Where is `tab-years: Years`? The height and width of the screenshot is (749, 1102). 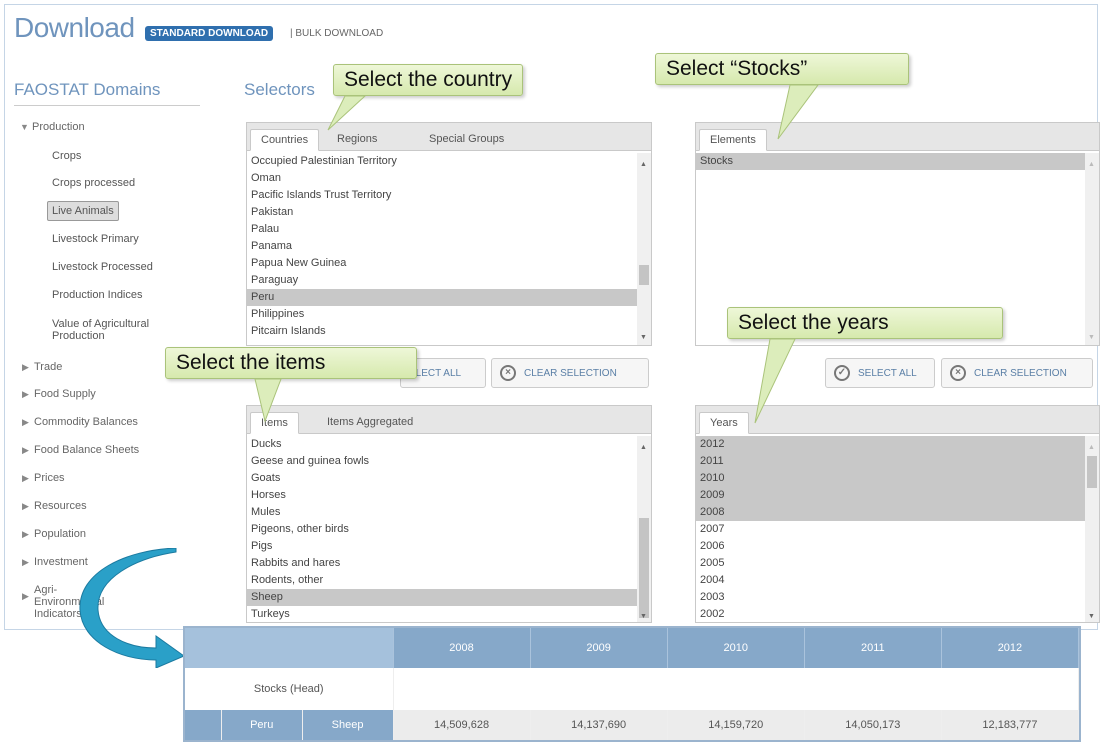
tab-years: Years is located at coordinates (724, 423).